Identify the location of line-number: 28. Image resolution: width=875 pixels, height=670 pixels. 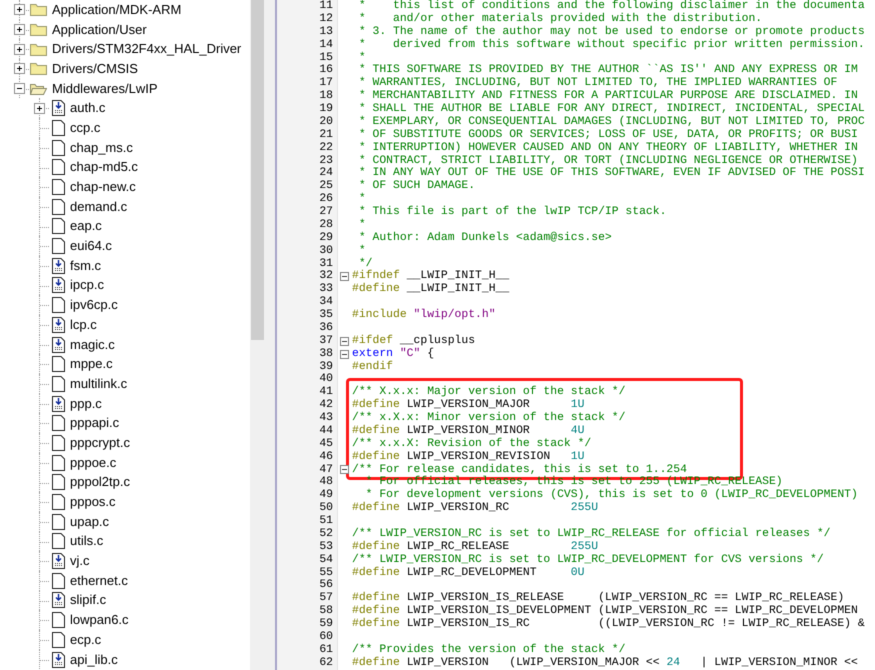
(307, 225).